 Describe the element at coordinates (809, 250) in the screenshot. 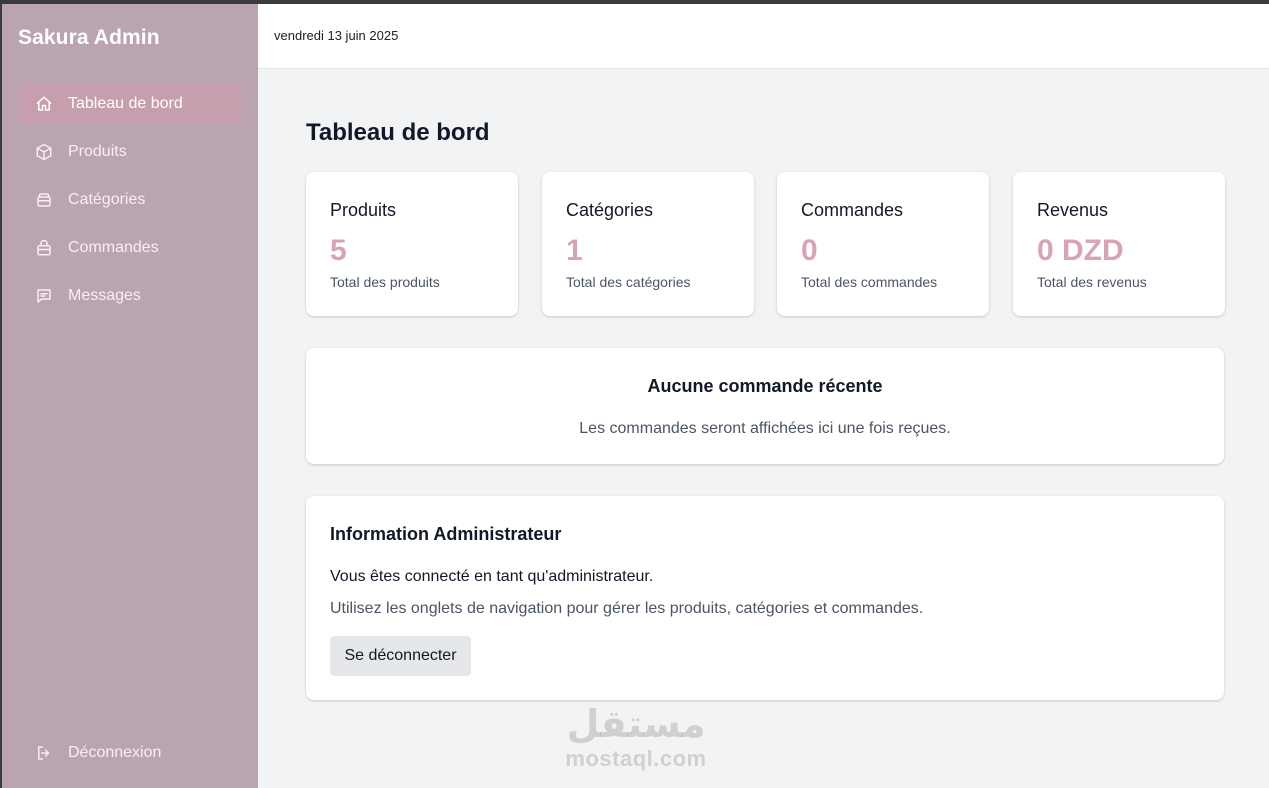

I see `stat-value: 0` at that location.